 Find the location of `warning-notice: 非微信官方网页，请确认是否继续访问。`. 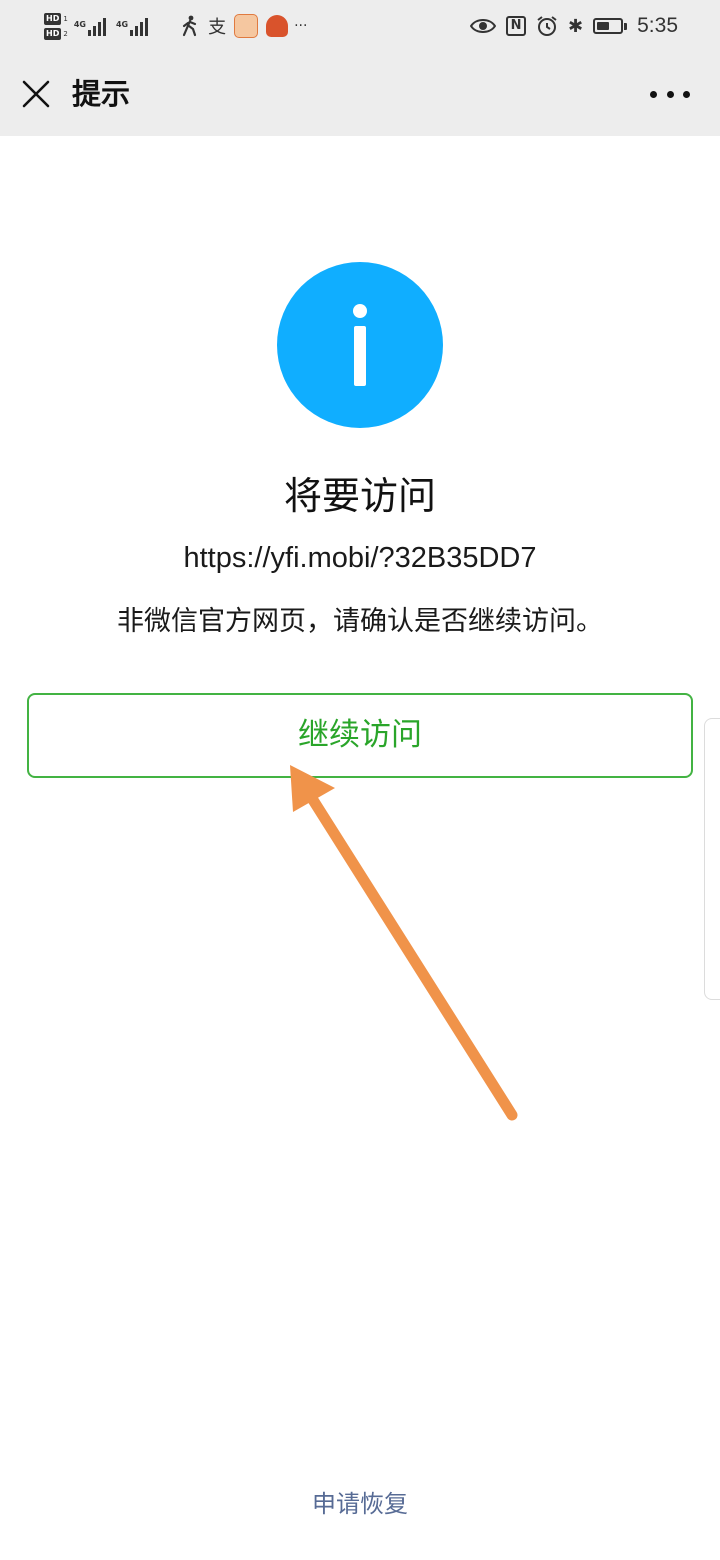

warning-notice: 非微信官方网页，请确认是否继续访问。 is located at coordinates (360, 621).